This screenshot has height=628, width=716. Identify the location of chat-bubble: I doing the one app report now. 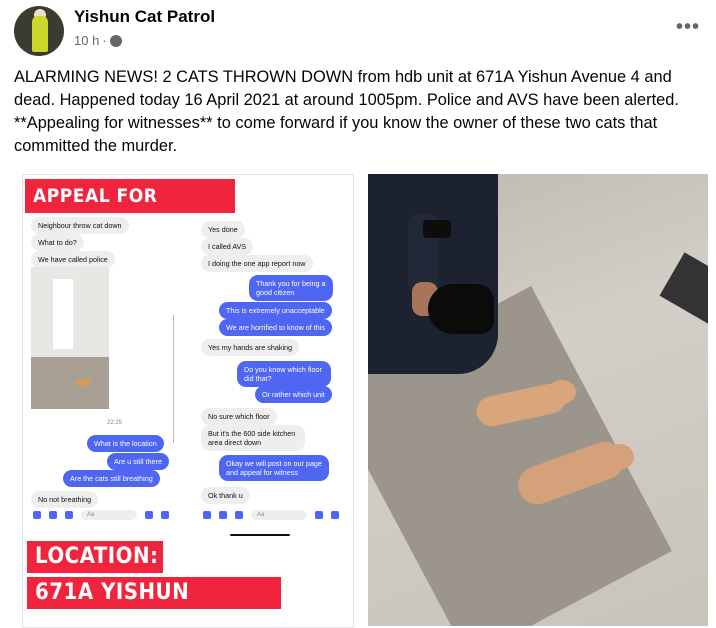
(257, 263).